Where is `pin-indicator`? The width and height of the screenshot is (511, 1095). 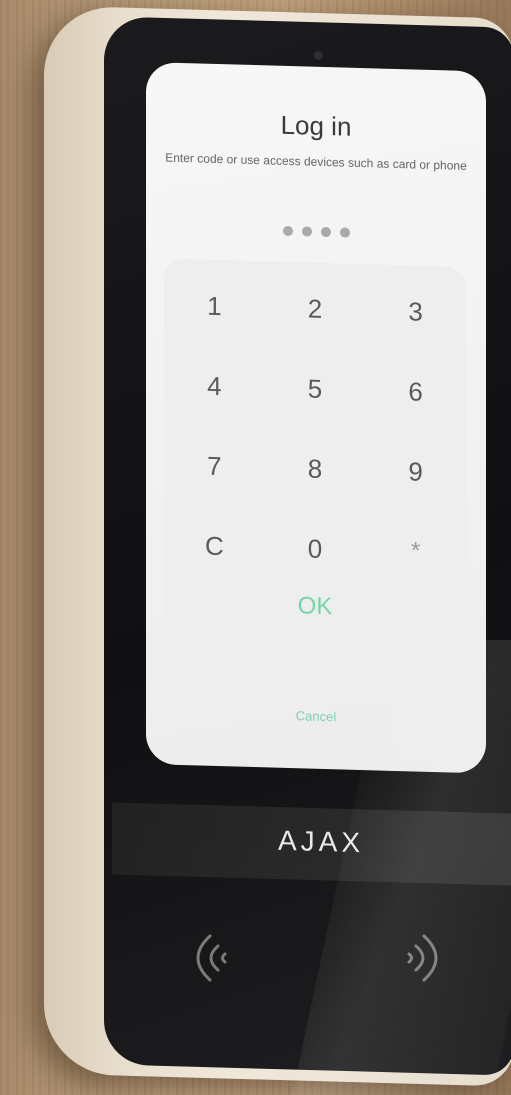
pin-indicator is located at coordinates (316, 231).